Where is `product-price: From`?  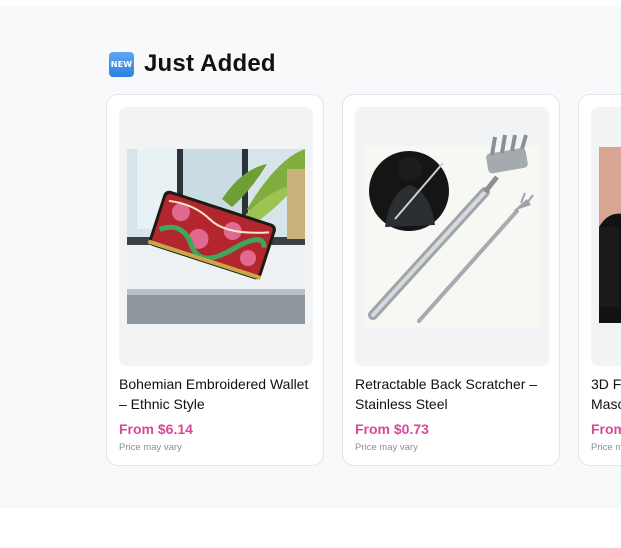
product-price: From is located at coordinates (606, 429).